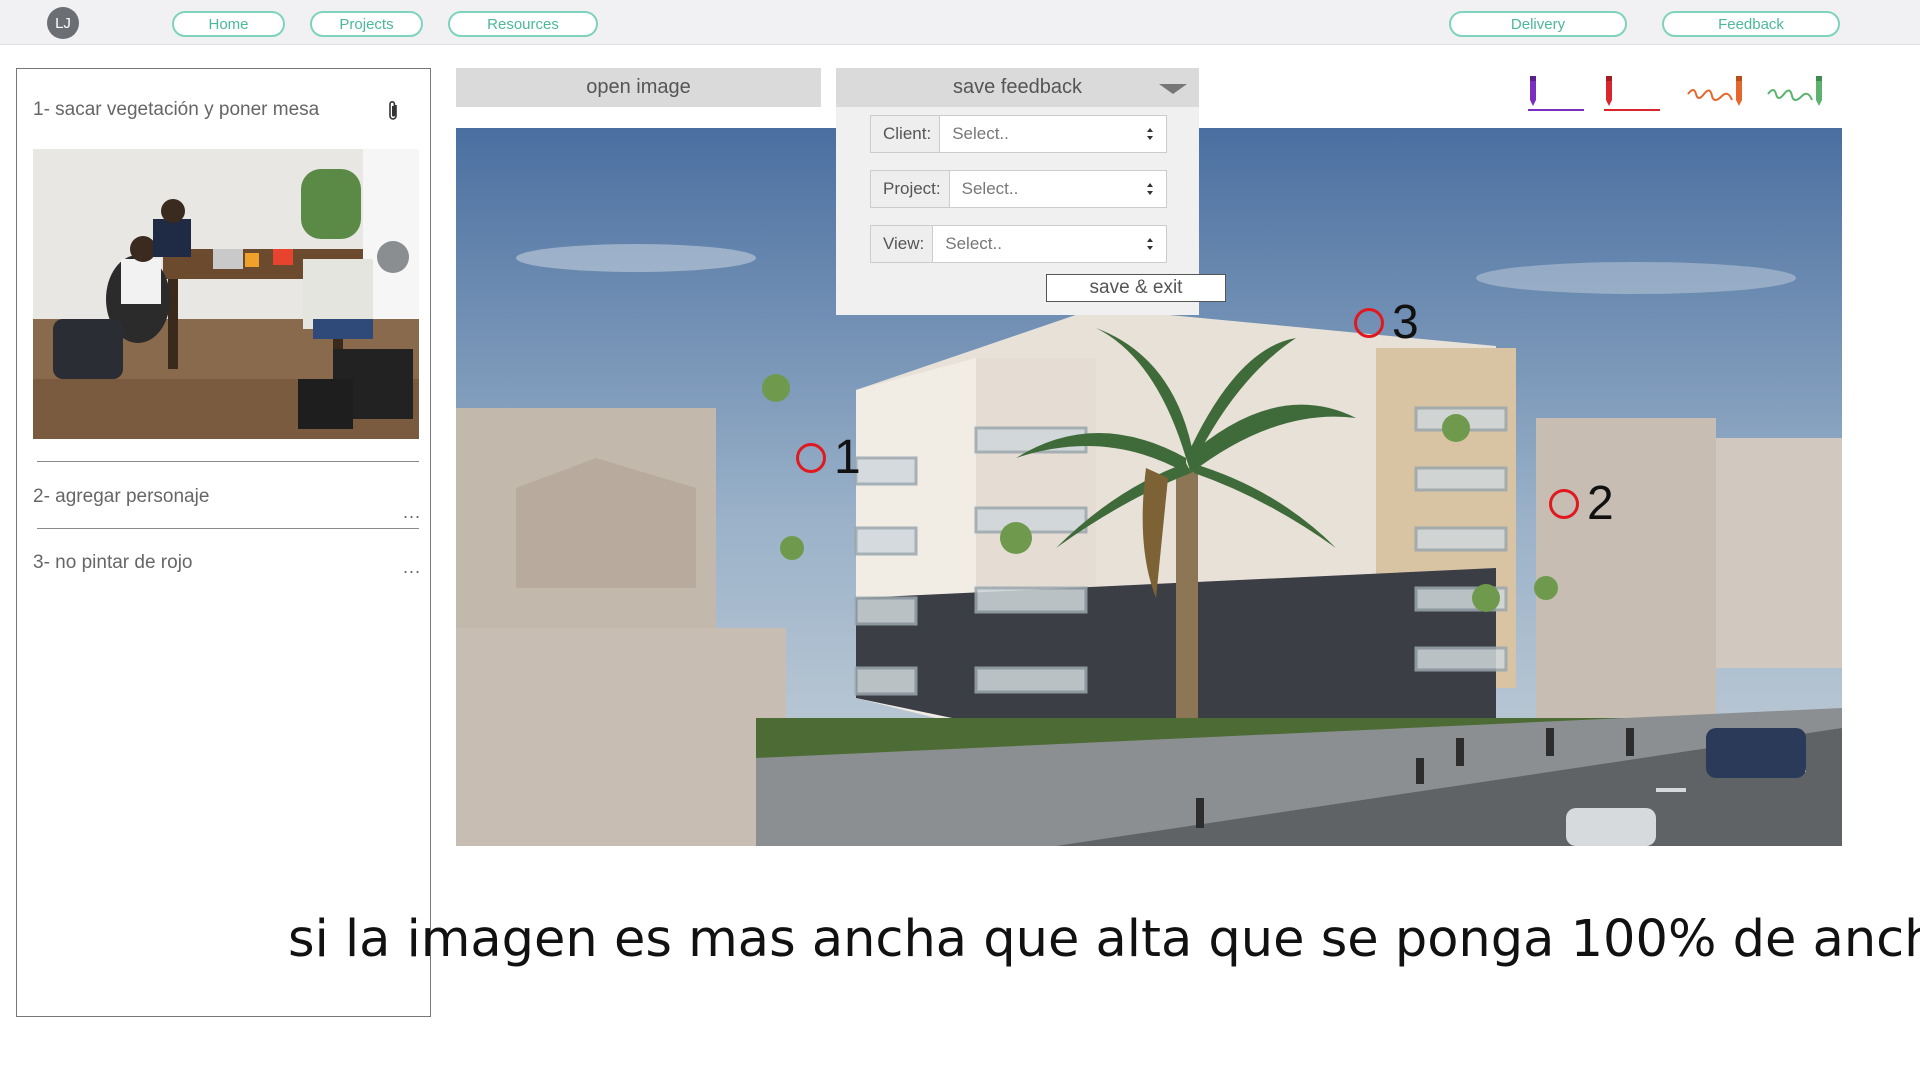  I want to click on client-select-value: Select.., so click(1053, 134).